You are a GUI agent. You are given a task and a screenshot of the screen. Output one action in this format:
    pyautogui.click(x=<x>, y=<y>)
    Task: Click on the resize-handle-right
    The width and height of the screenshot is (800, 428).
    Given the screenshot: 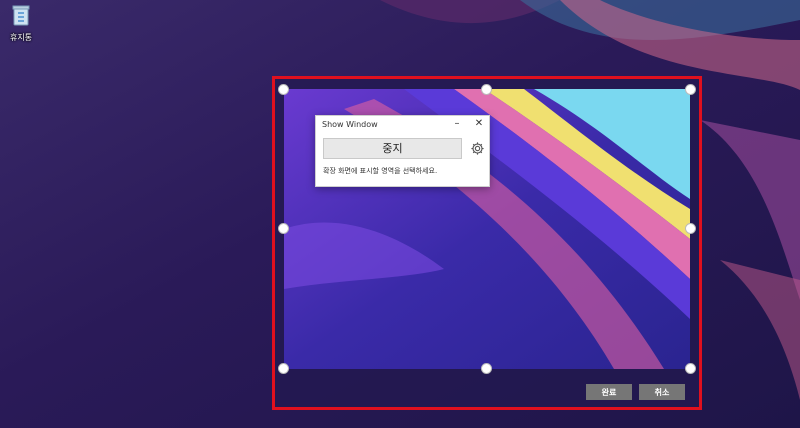 What is the action you would take?
    pyautogui.click(x=690, y=228)
    